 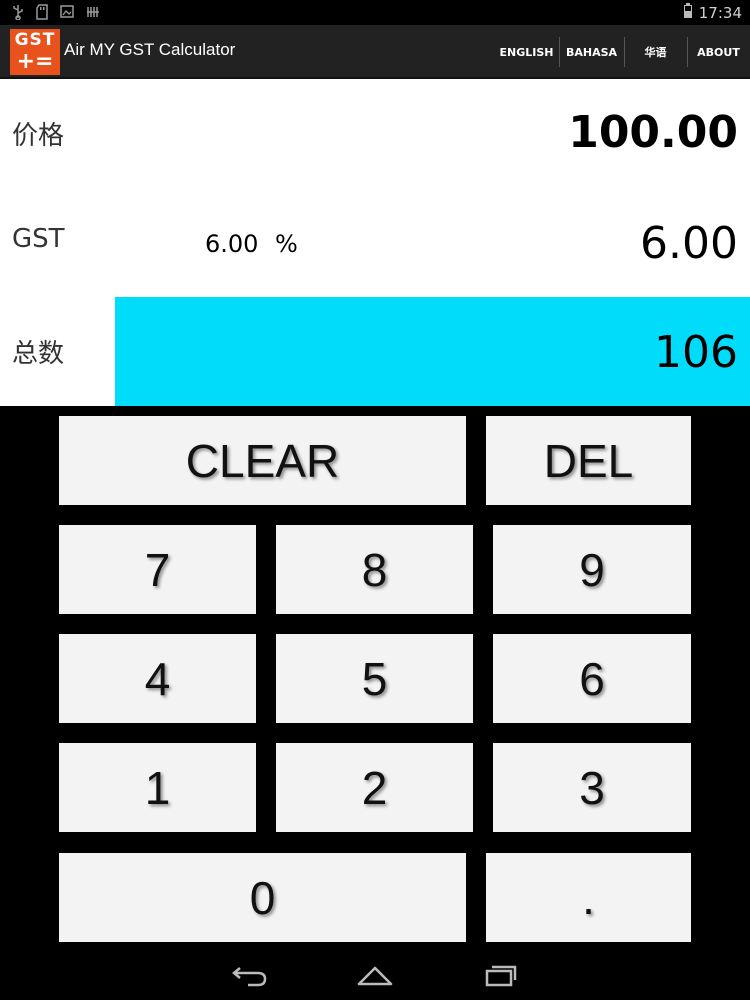 What do you see at coordinates (696, 352) in the screenshot?
I see `total-value: 106` at bounding box center [696, 352].